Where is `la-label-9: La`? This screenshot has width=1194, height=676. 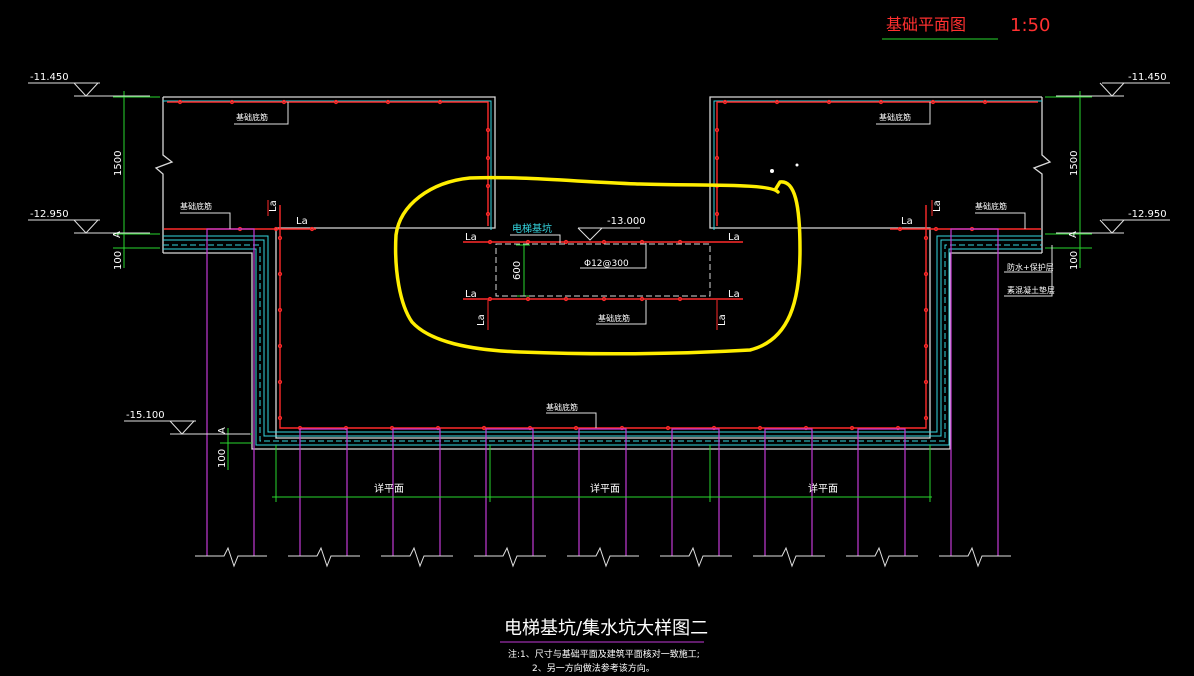 la-label-9: La is located at coordinates (481, 320).